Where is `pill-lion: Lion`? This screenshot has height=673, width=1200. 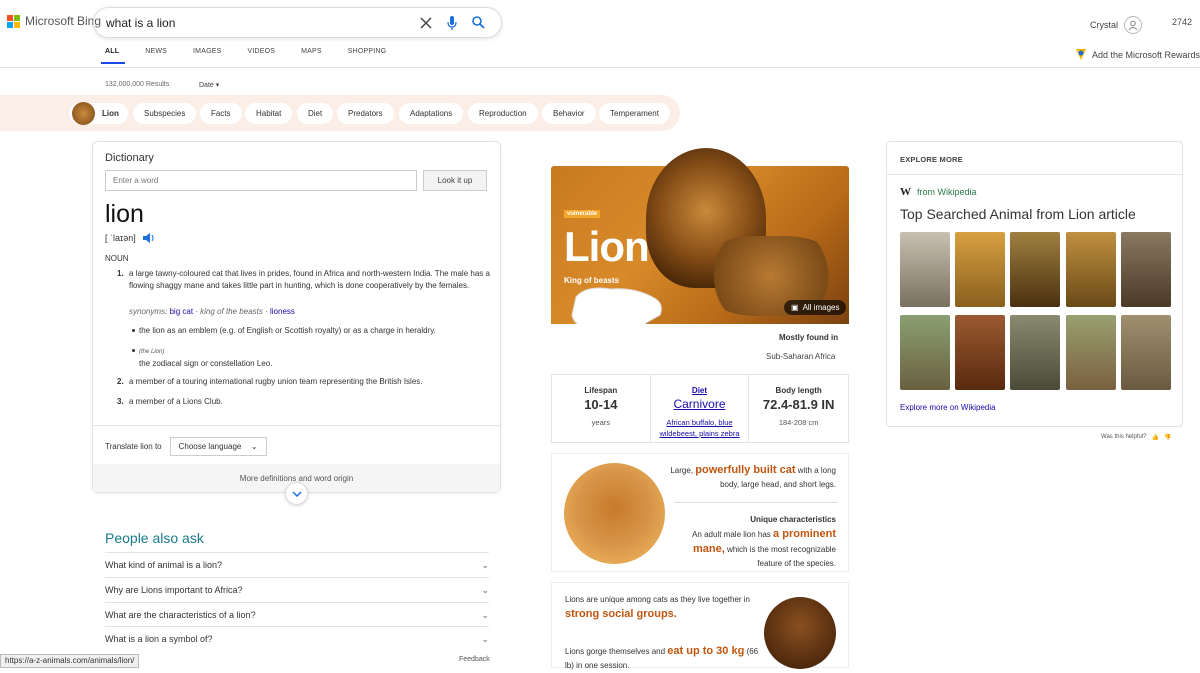 pill-lion: Lion is located at coordinates (98, 113).